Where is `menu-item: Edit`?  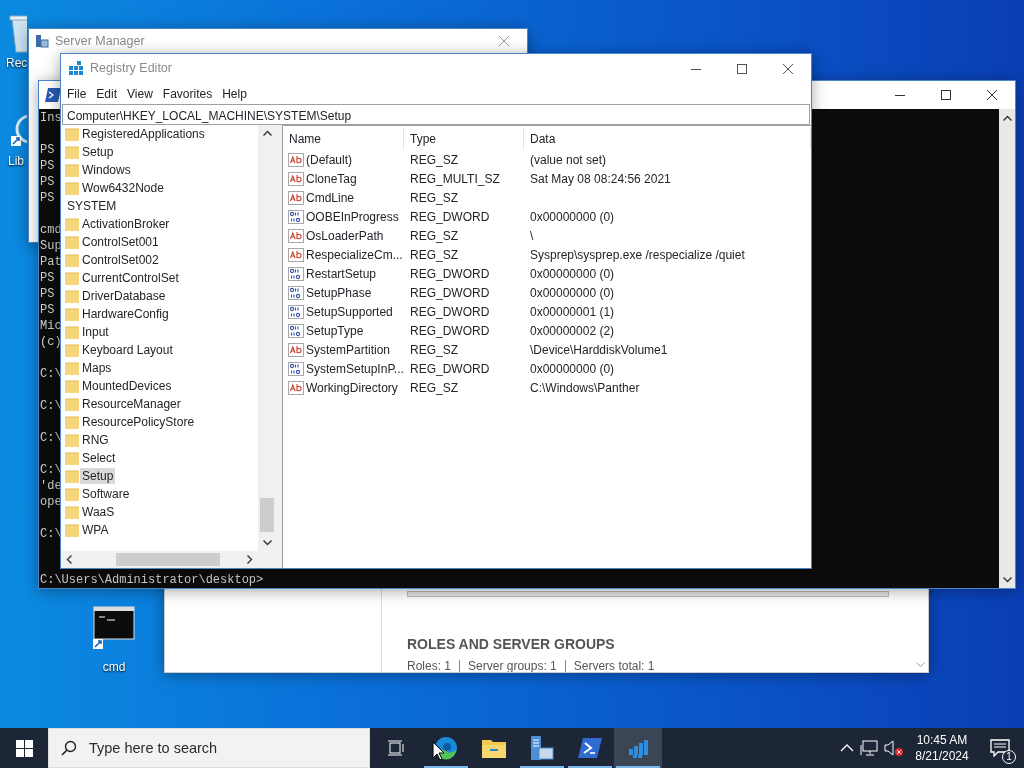 menu-item: Edit is located at coordinates (107, 93).